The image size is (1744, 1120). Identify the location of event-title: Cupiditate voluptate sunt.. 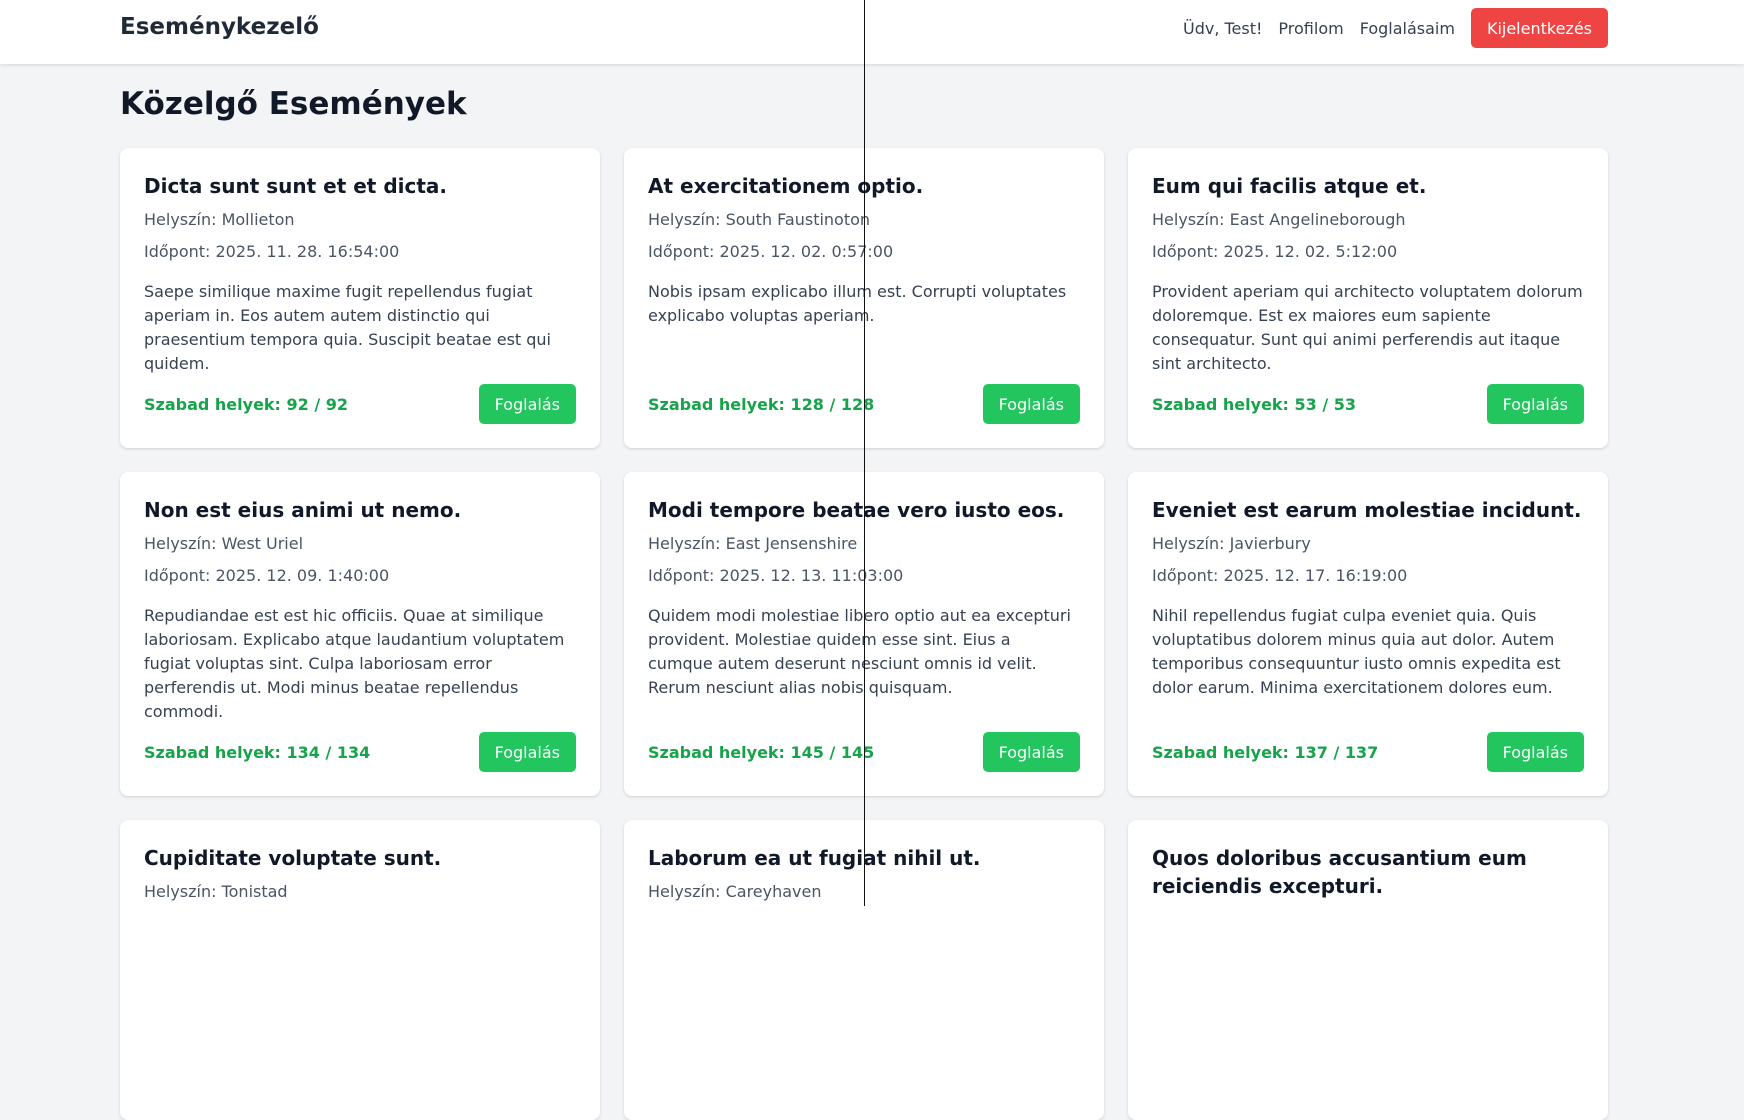
(293, 858).